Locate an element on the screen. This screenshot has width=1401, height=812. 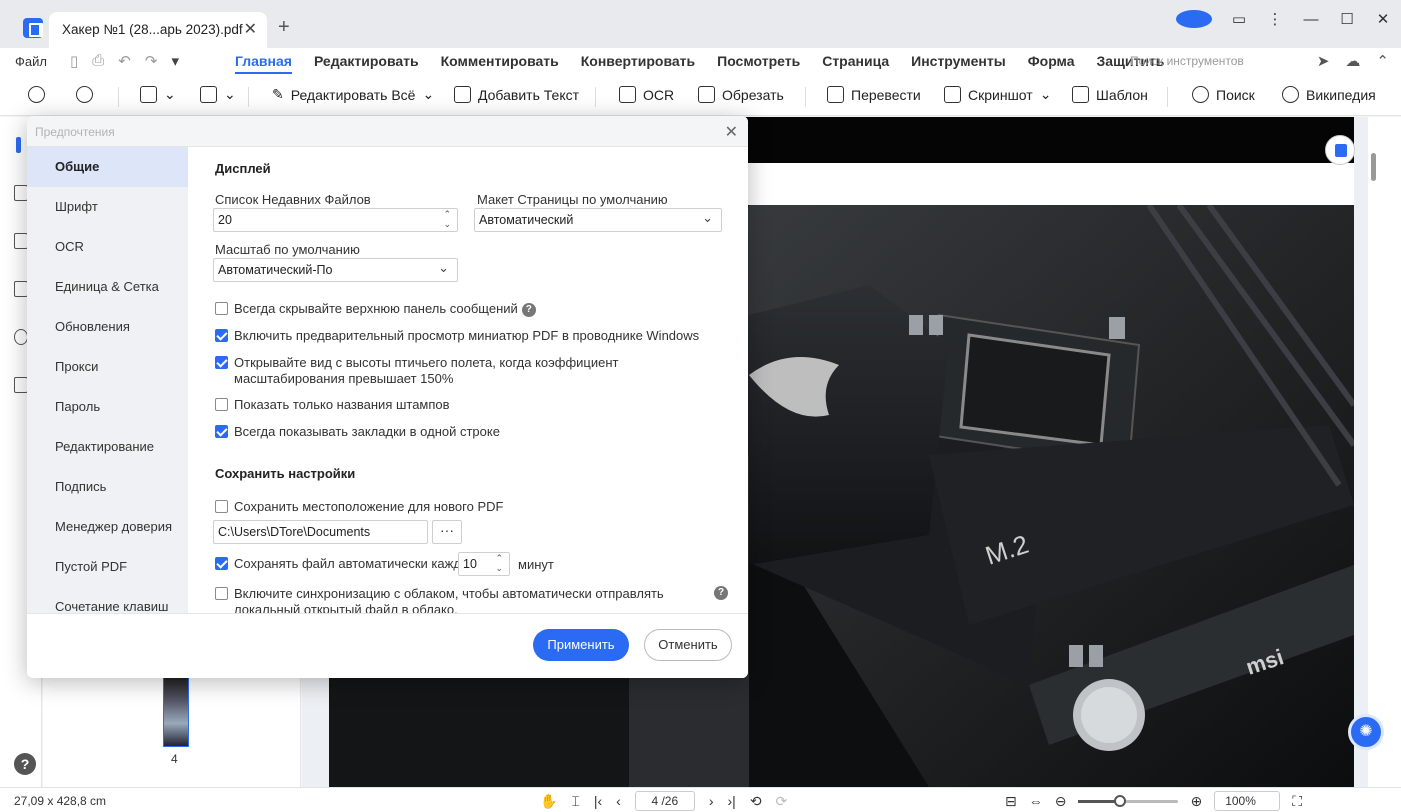
zoom-slider is located at coordinates (1128, 800).